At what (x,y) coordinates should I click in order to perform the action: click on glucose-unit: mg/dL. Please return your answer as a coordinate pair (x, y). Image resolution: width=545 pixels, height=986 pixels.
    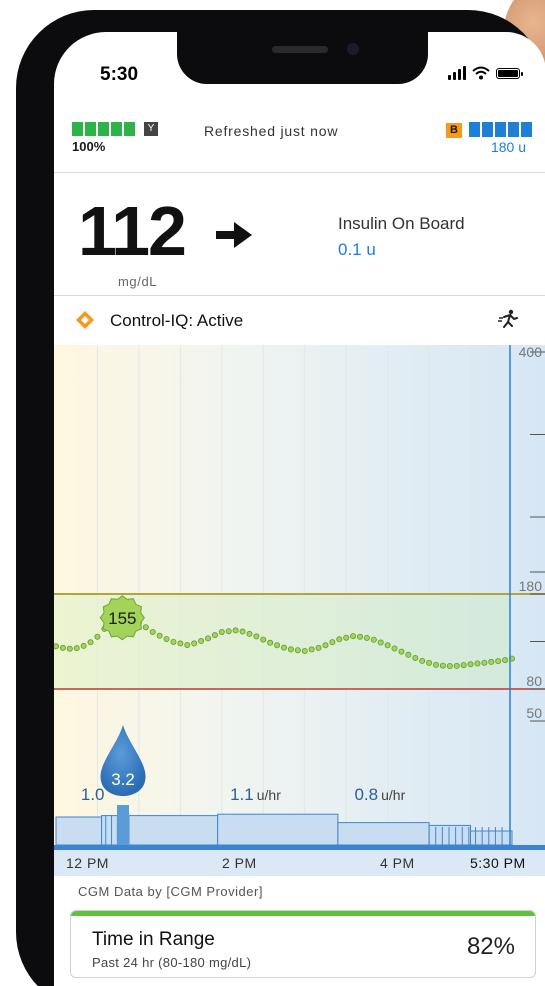
    Looking at the image, I should click on (138, 281).